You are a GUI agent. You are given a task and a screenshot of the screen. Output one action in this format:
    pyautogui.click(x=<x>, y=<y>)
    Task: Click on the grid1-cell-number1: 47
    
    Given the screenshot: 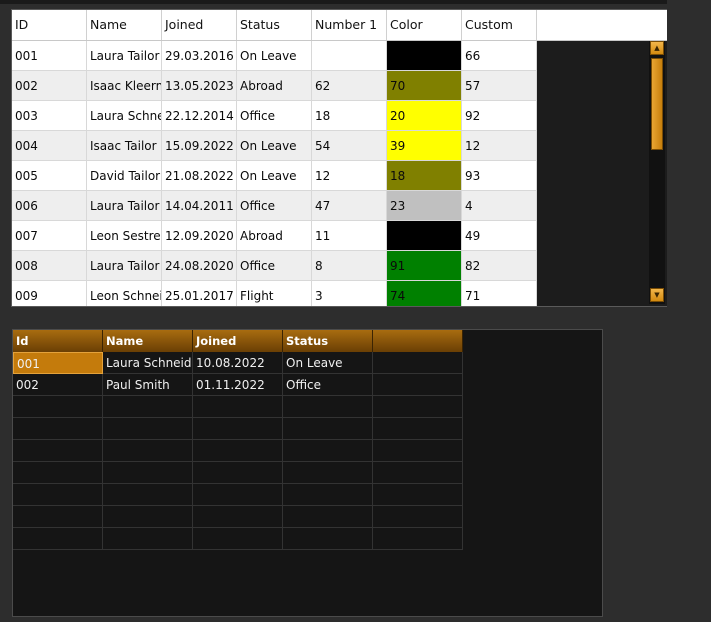 What is the action you would take?
    pyautogui.click(x=349, y=206)
    